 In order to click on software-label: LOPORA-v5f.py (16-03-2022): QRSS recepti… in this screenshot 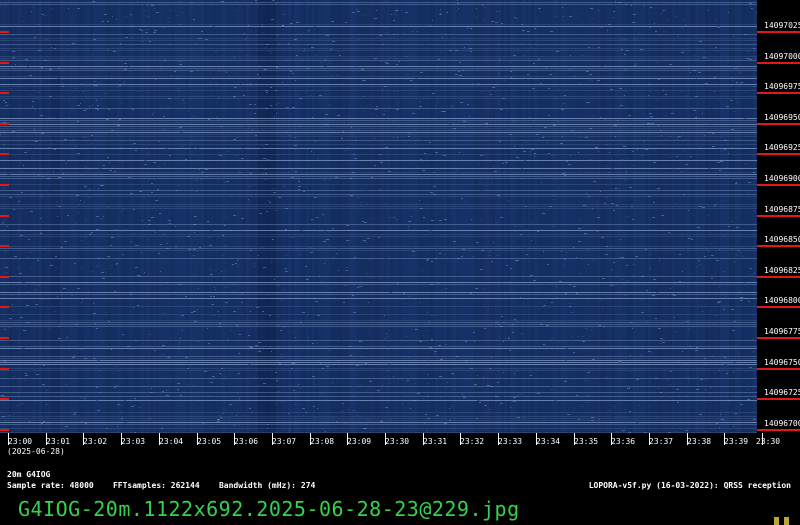, I will do `click(689, 485)`.